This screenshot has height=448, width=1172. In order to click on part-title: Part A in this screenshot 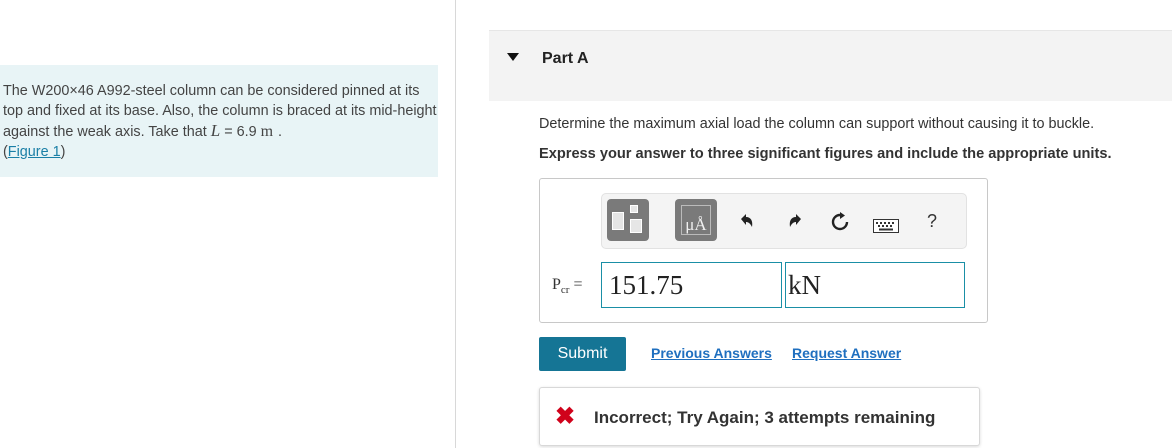, I will do `click(565, 59)`.